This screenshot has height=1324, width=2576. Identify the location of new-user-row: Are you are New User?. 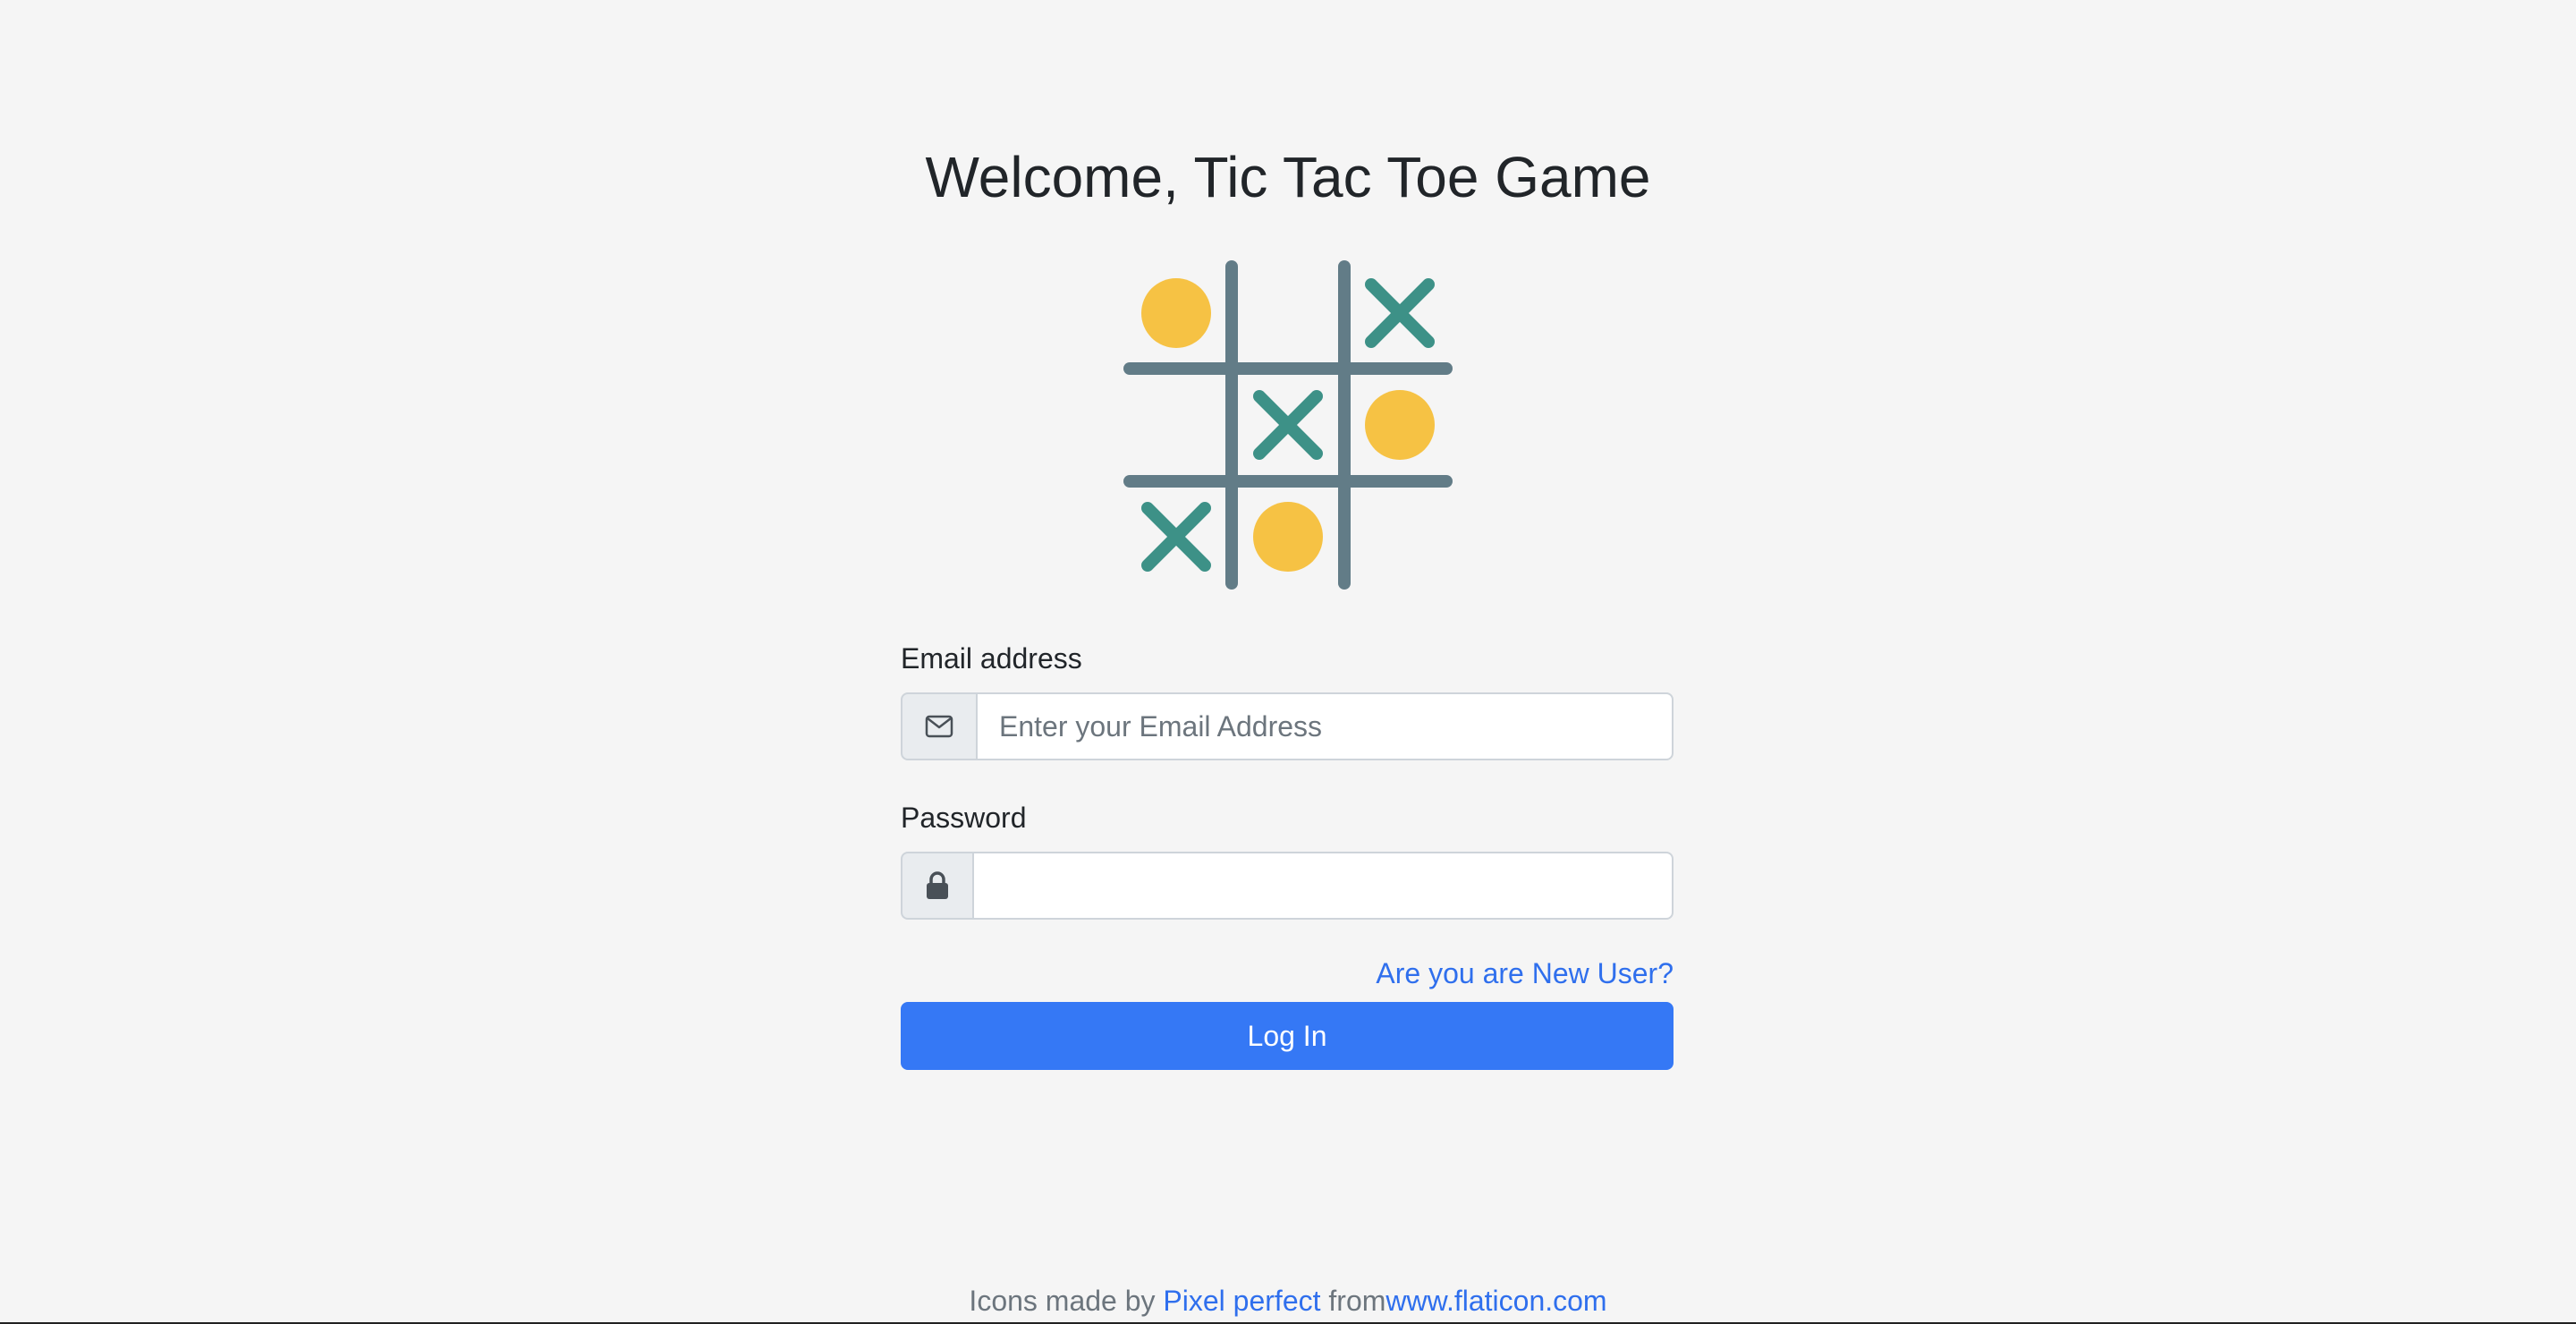
(1287, 973).